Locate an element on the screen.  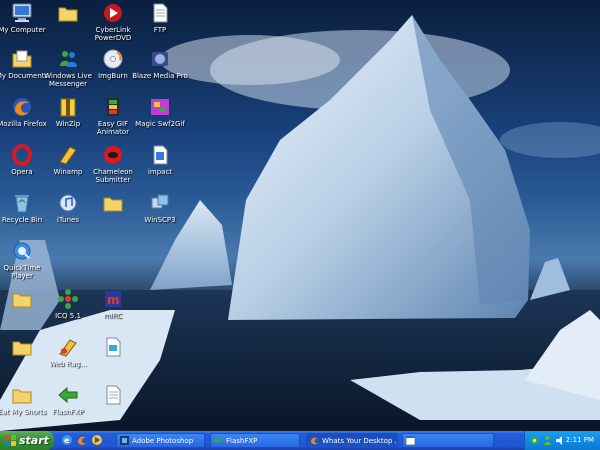
swf2gif-icon is located at coordinates (160, 107).